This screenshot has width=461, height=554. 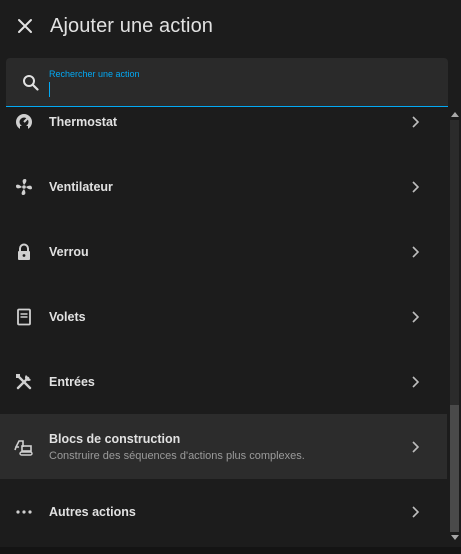 What do you see at coordinates (92, 511) in the screenshot?
I see `item-name: Autres actions` at bounding box center [92, 511].